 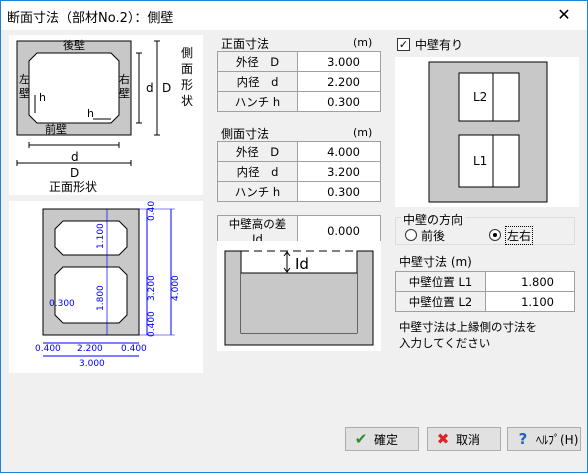 What do you see at coordinates (90, 18) in the screenshot?
I see `window-title: 断面寸法（部材No.2）：側壁` at bounding box center [90, 18].